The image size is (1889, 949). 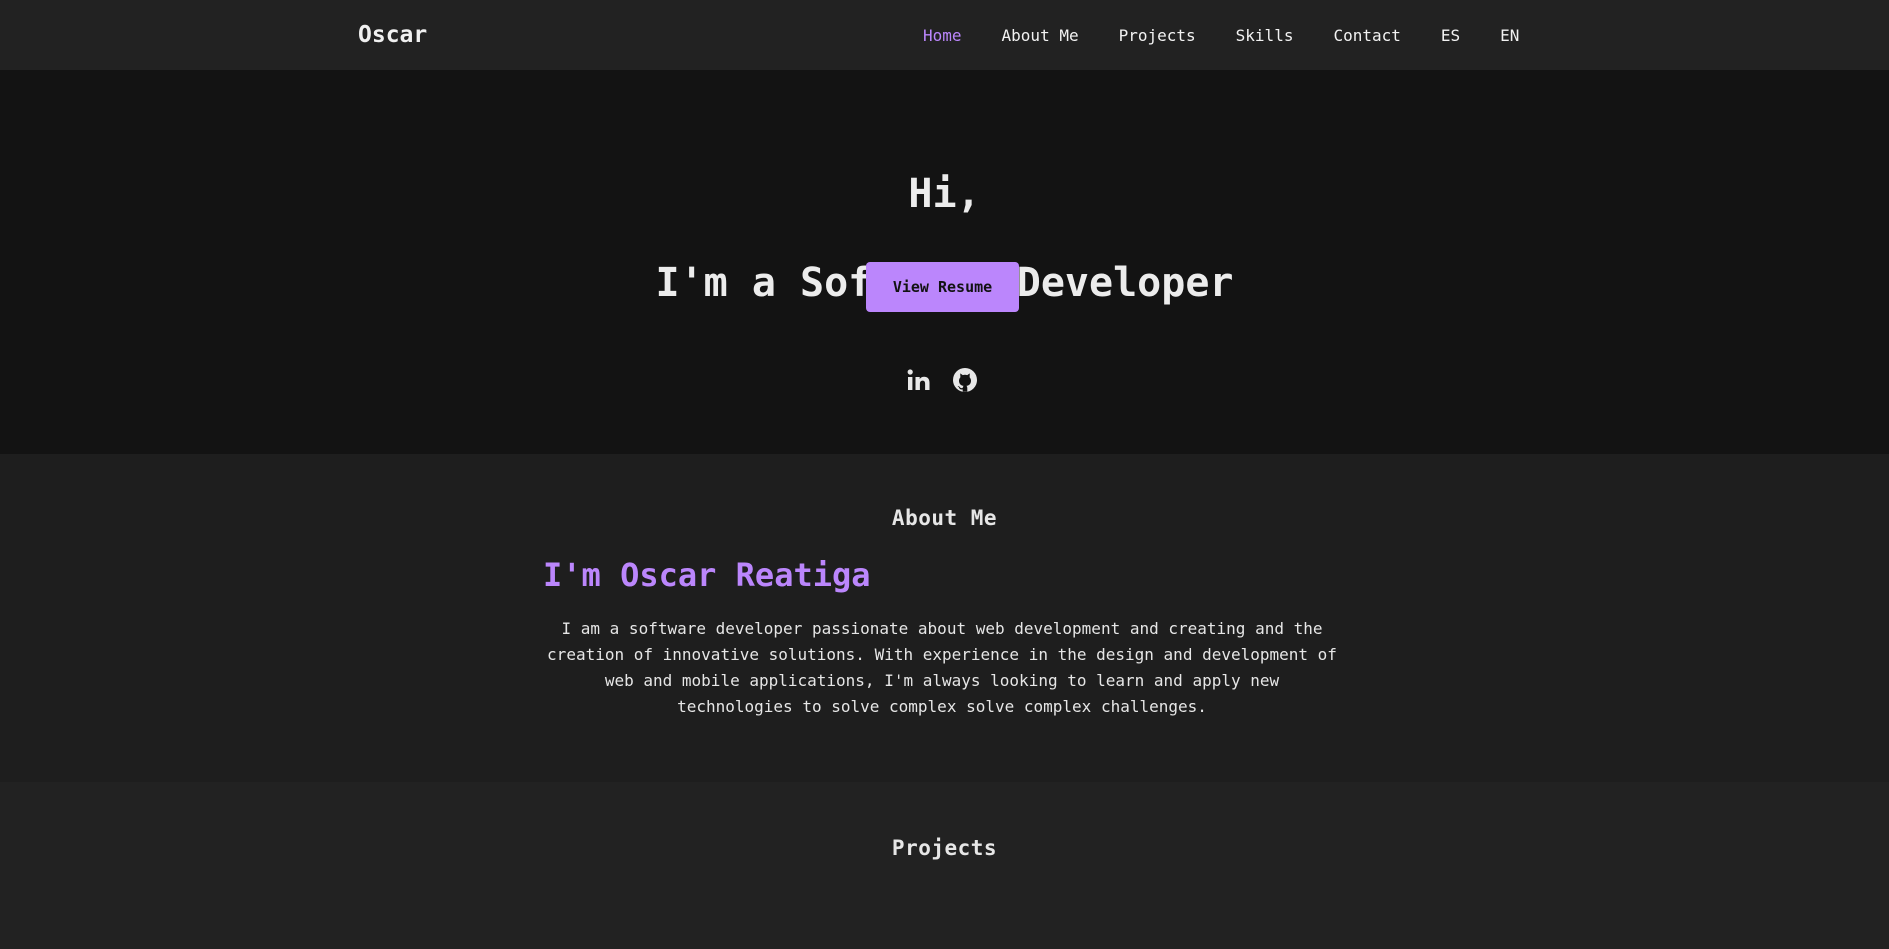 What do you see at coordinates (942, 380) in the screenshot?
I see `social-links` at bounding box center [942, 380].